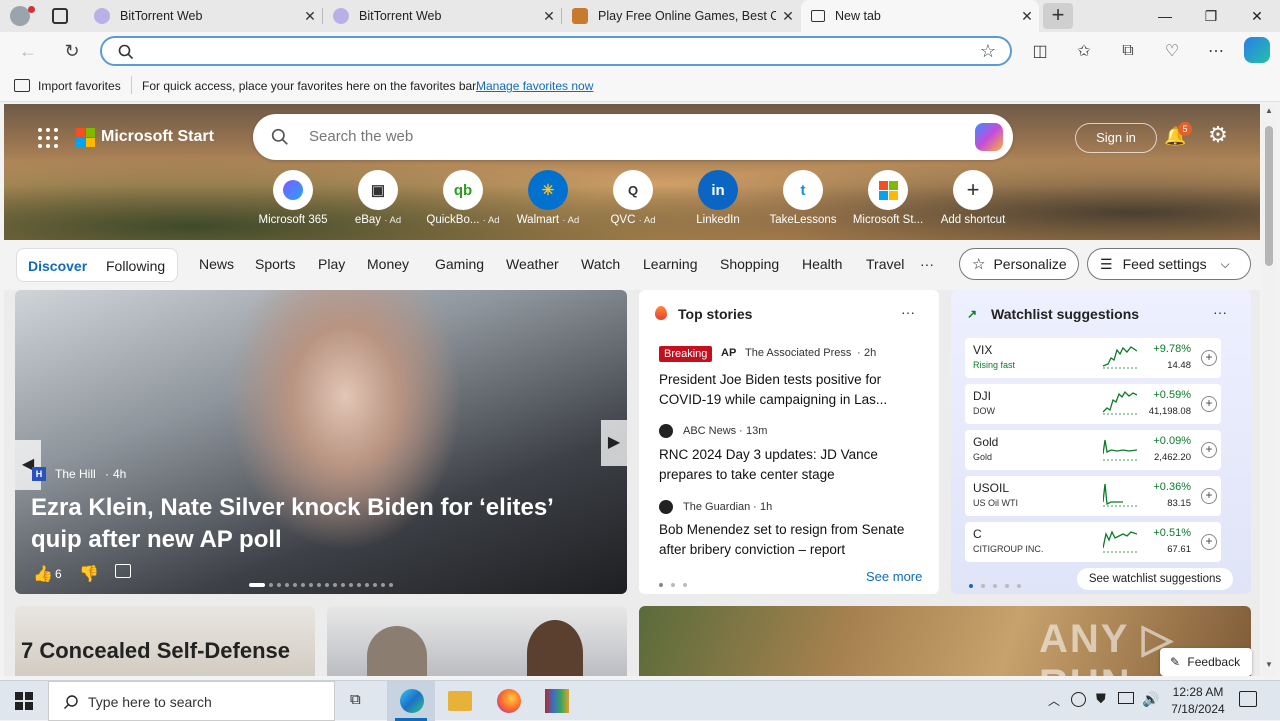 This screenshot has height=721, width=1280. What do you see at coordinates (60, 16) in the screenshot?
I see `tab-actions-icon` at bounding box center [60, 16].